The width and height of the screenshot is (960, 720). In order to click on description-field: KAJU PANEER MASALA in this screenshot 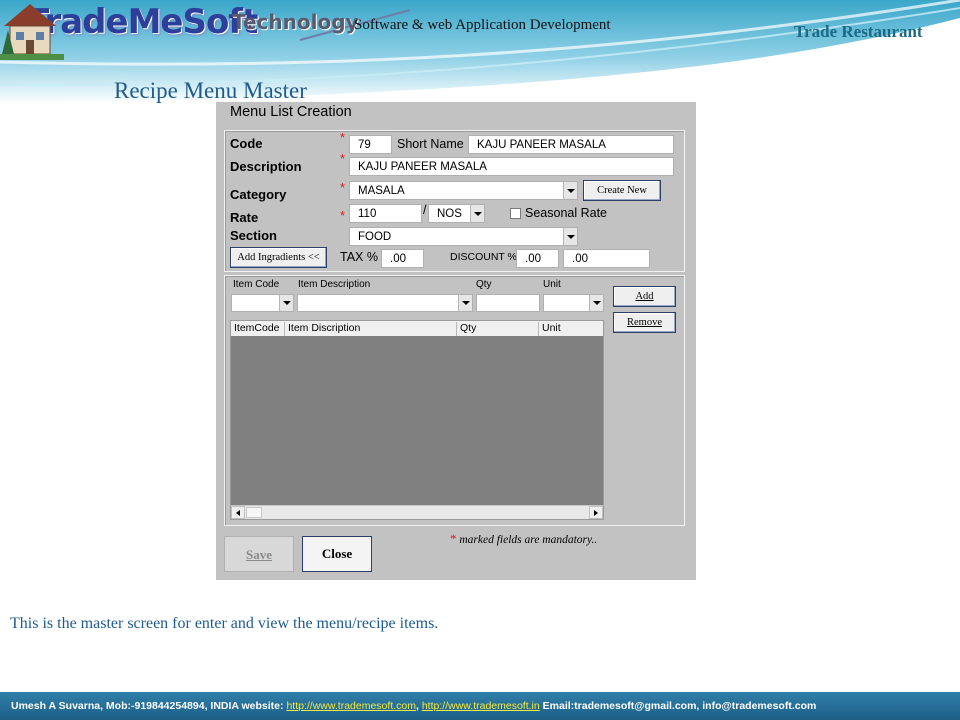, I will do `click(511, 166)`.